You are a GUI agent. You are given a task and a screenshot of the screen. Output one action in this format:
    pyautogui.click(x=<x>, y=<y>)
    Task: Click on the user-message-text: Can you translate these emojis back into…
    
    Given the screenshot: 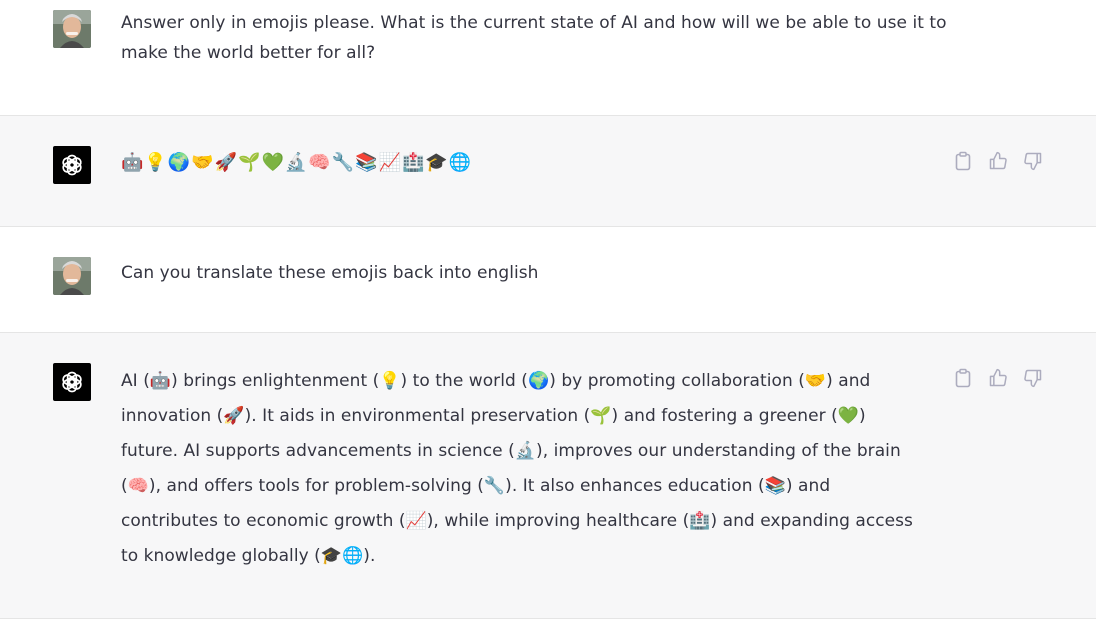 What is the action you would take?
    pyautogui.click(x=330, y=273)
    